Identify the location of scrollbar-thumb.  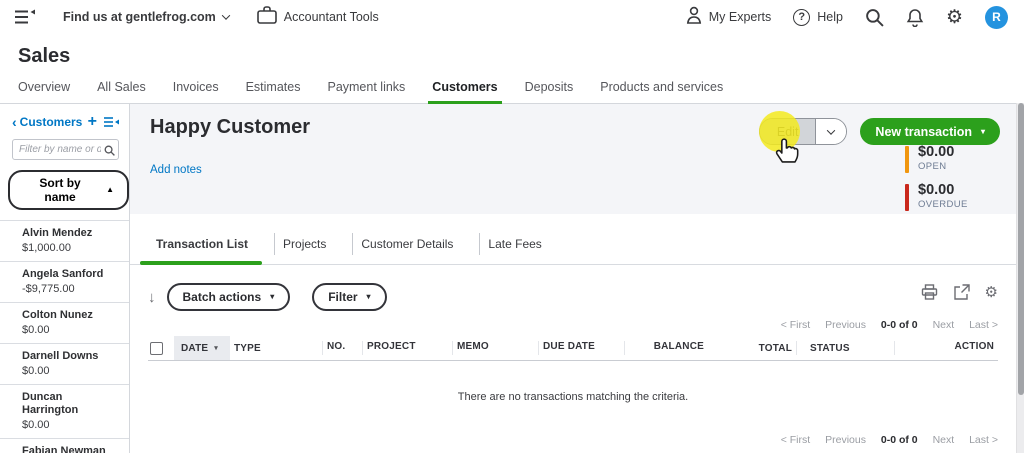
(1021, 249).